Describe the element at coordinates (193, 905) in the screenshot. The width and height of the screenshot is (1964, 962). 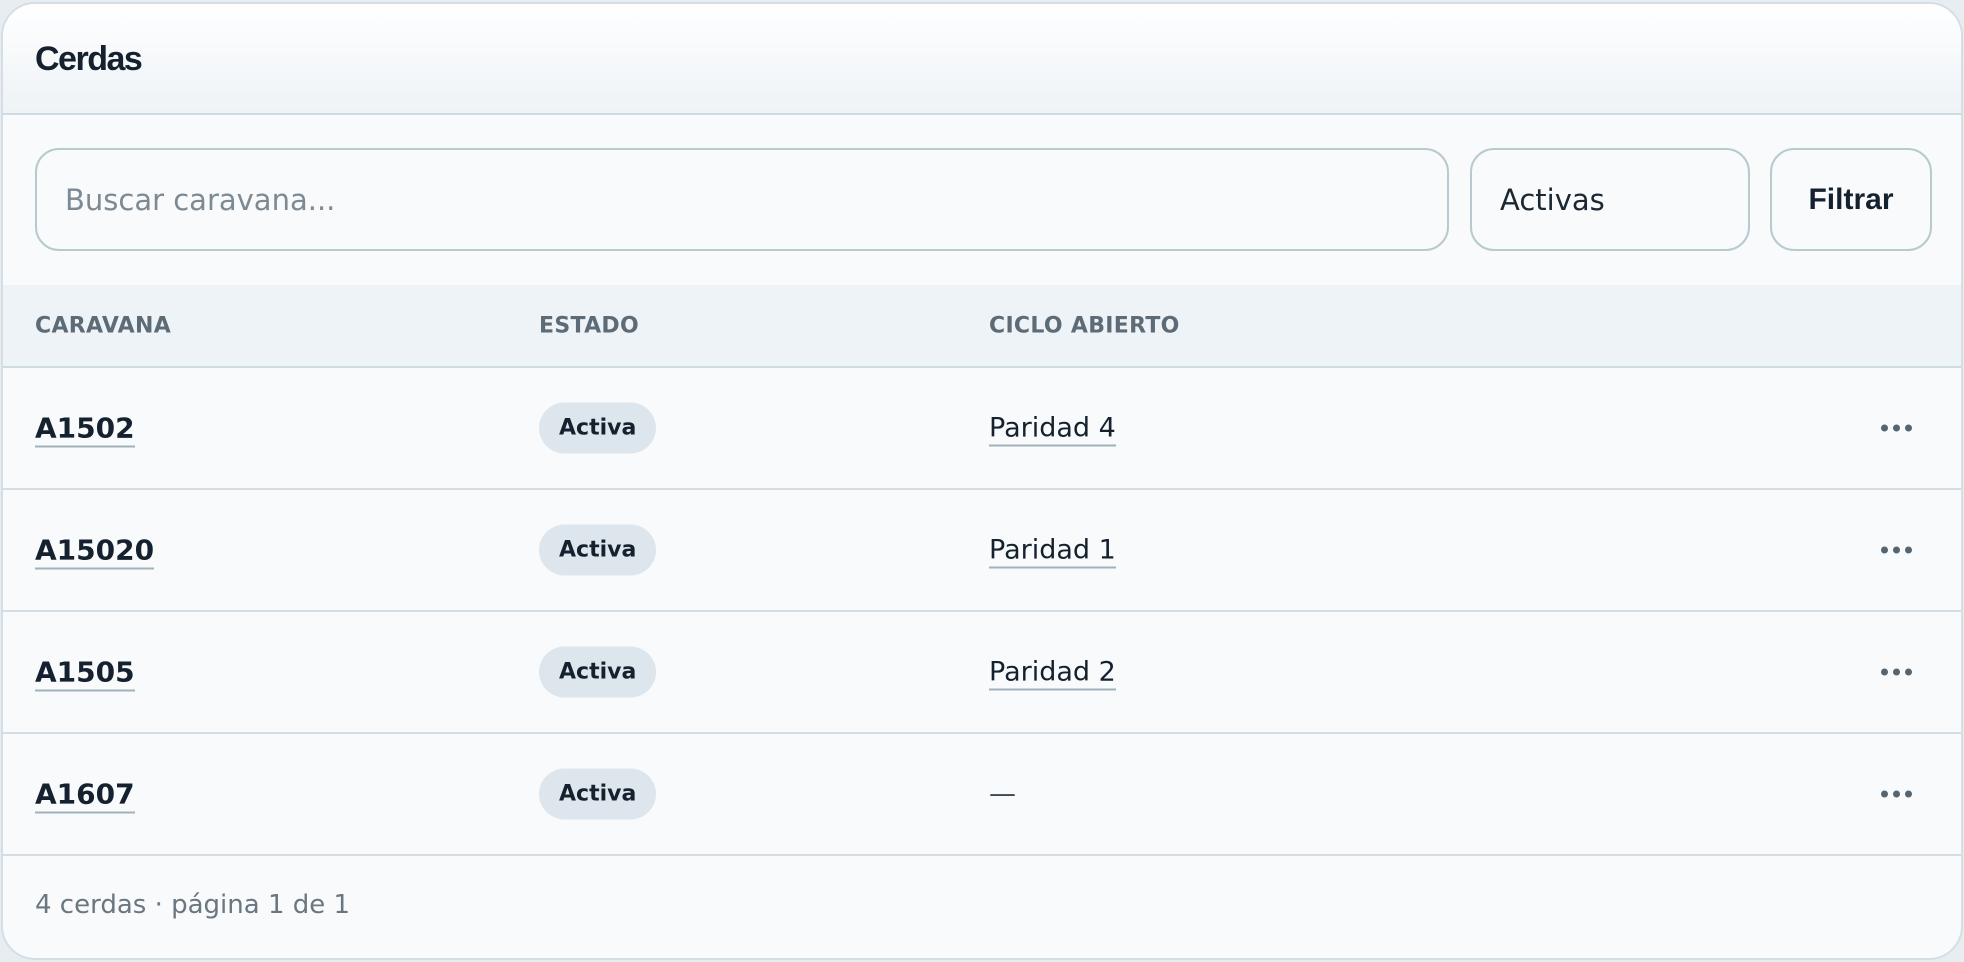
I see `pagination-summary: 4 cerdas · página 1 de 1` at that location.